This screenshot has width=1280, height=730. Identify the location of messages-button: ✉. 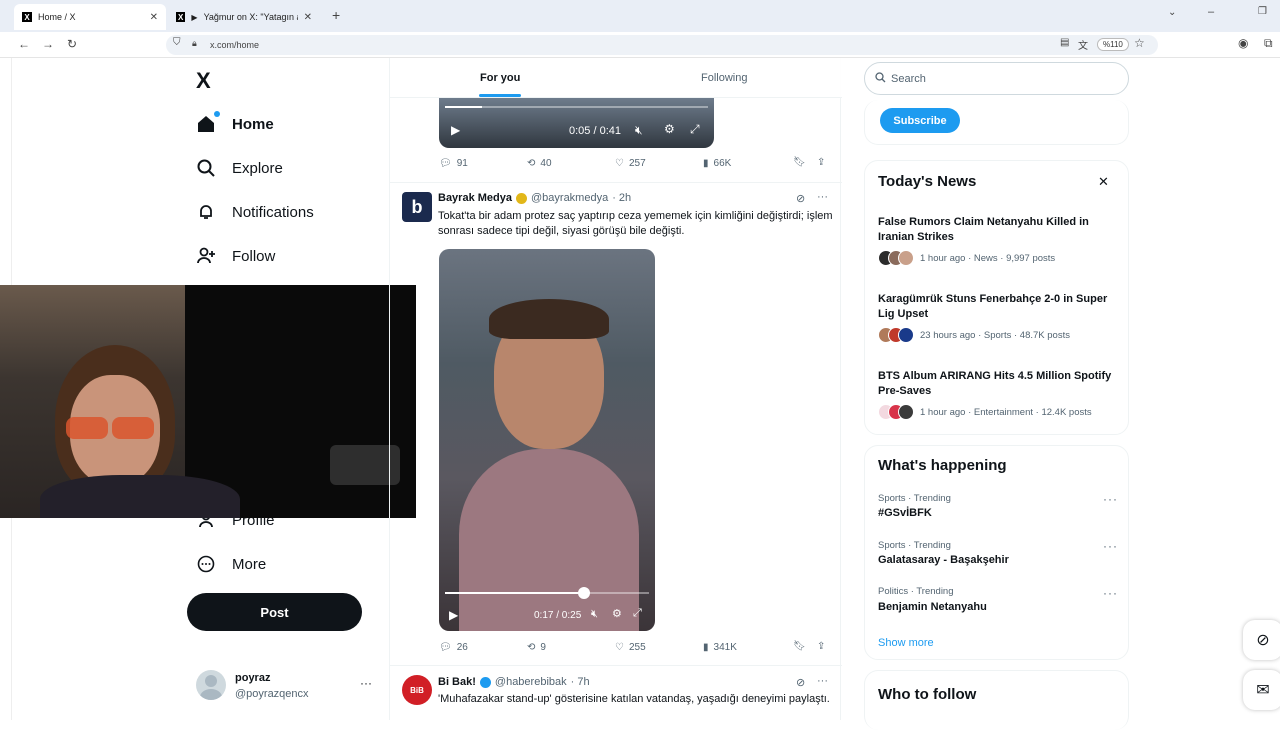
(1261, 690).